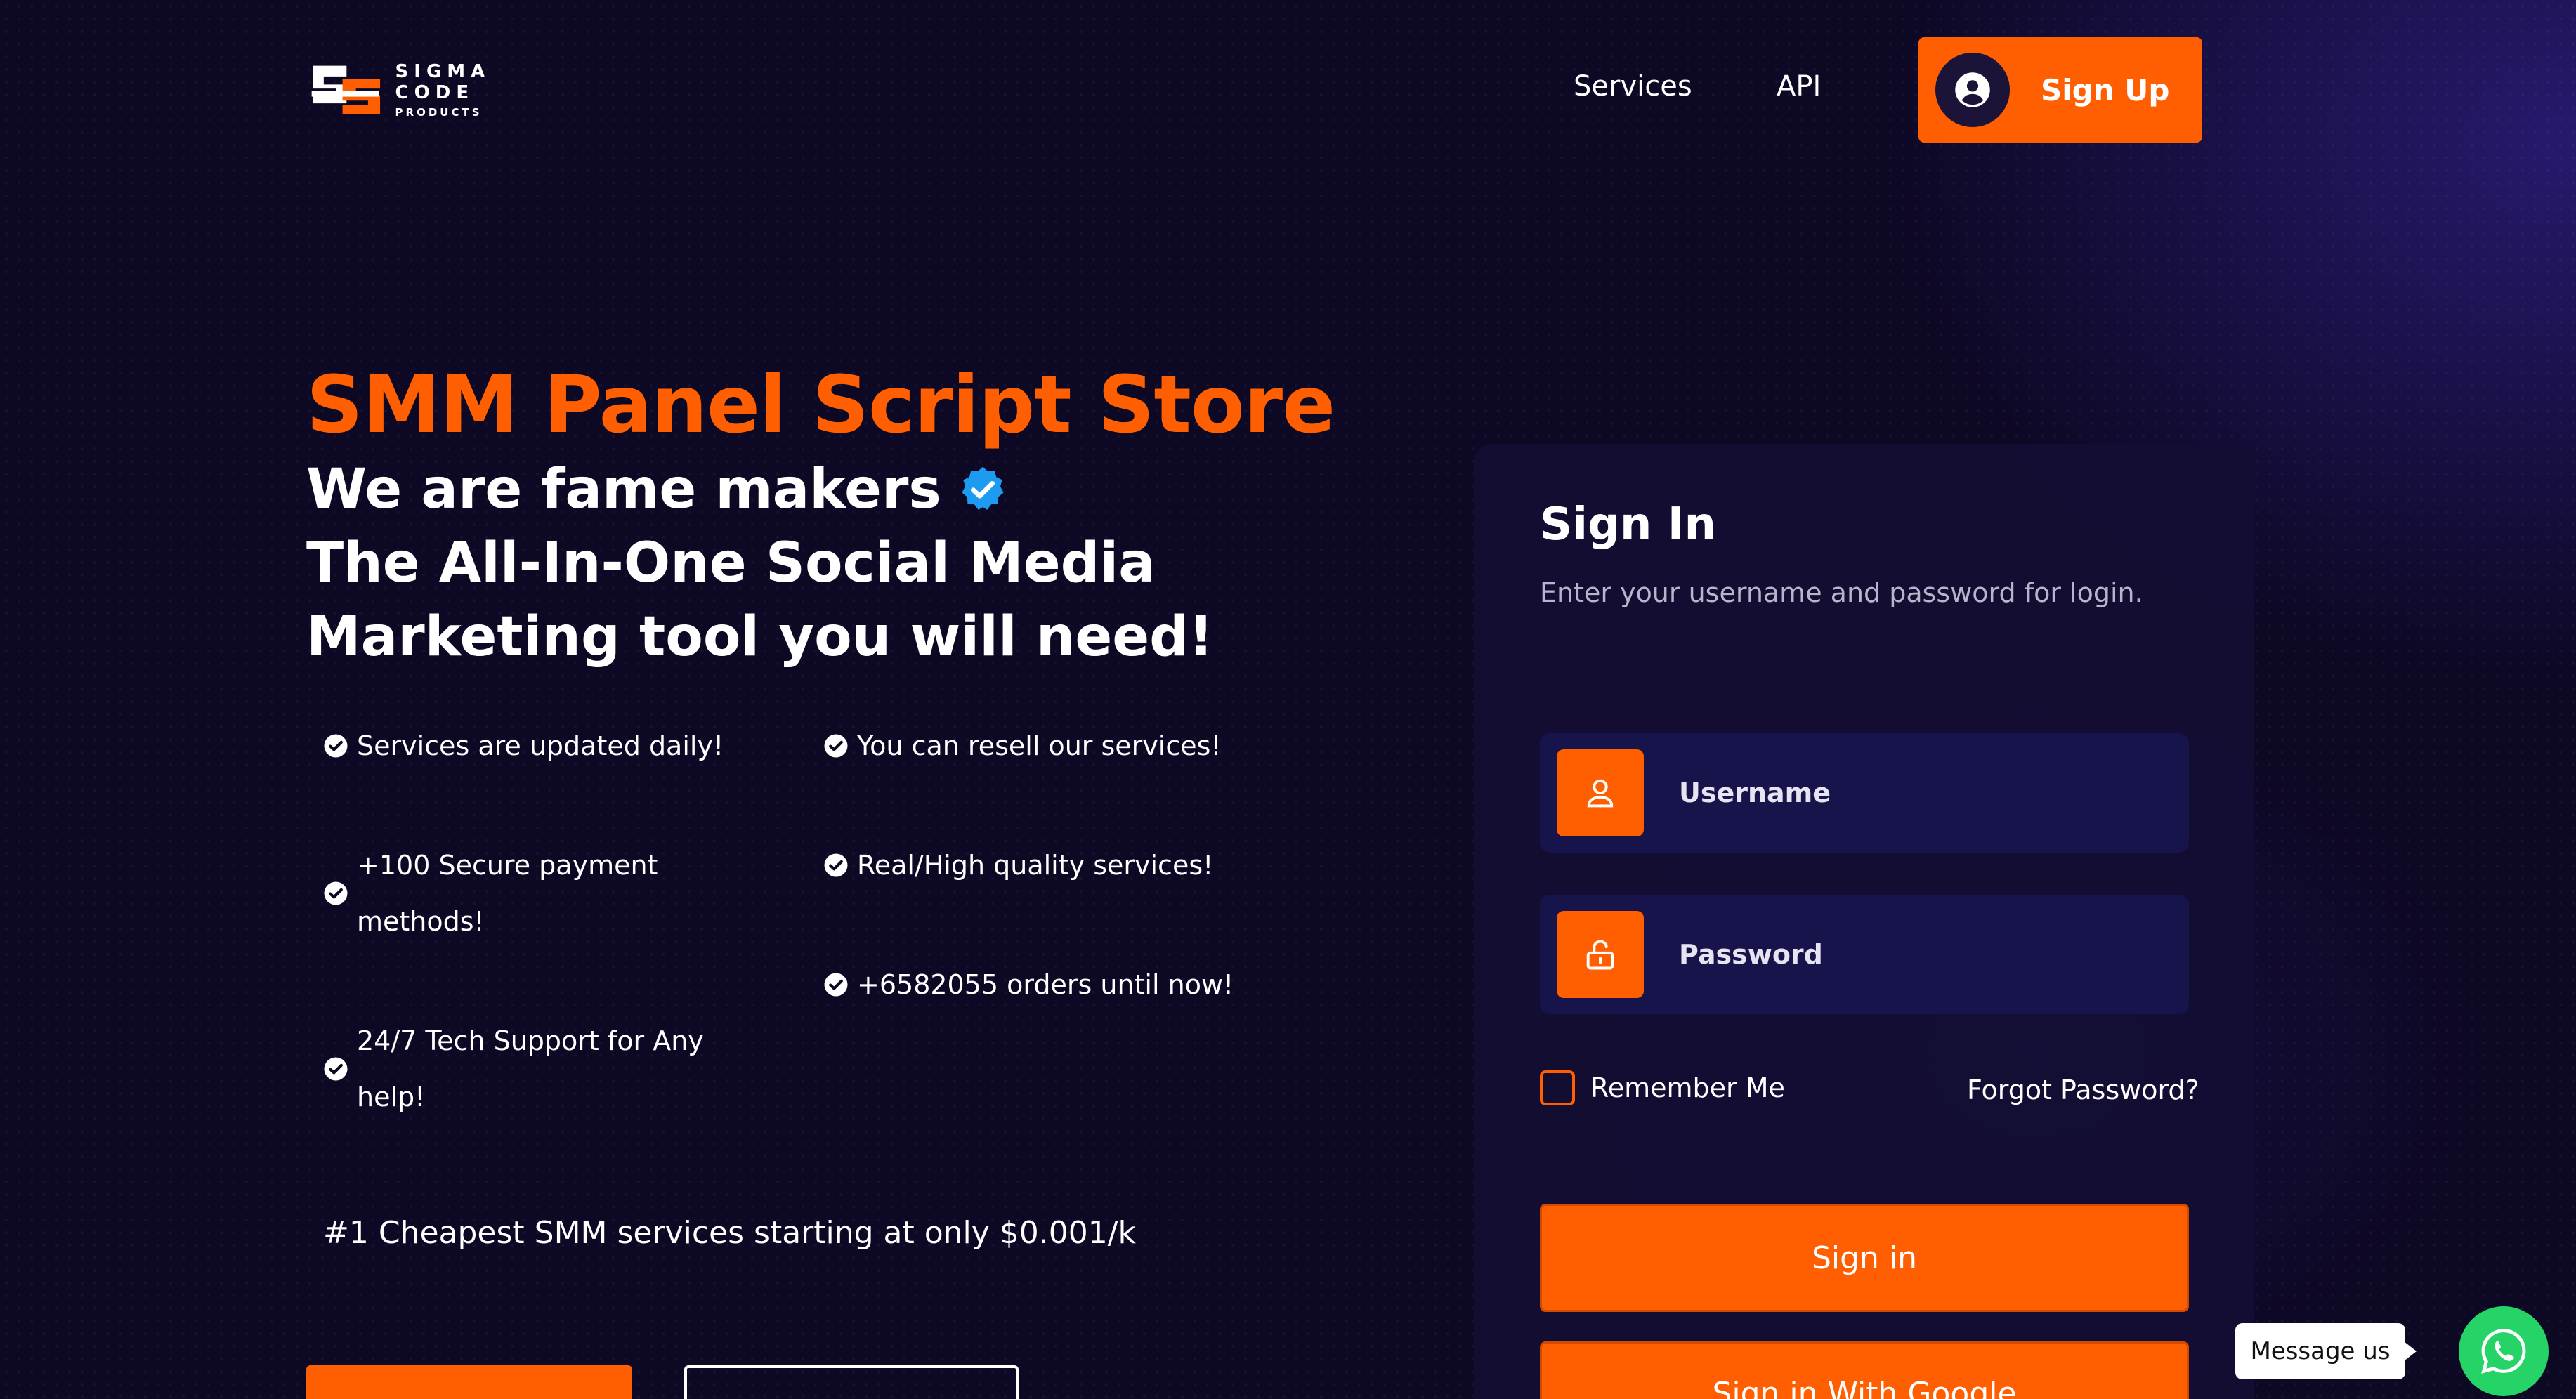 This screenshot has height=1399, width=2576. I want to click on username-field, so click(1864, 793).